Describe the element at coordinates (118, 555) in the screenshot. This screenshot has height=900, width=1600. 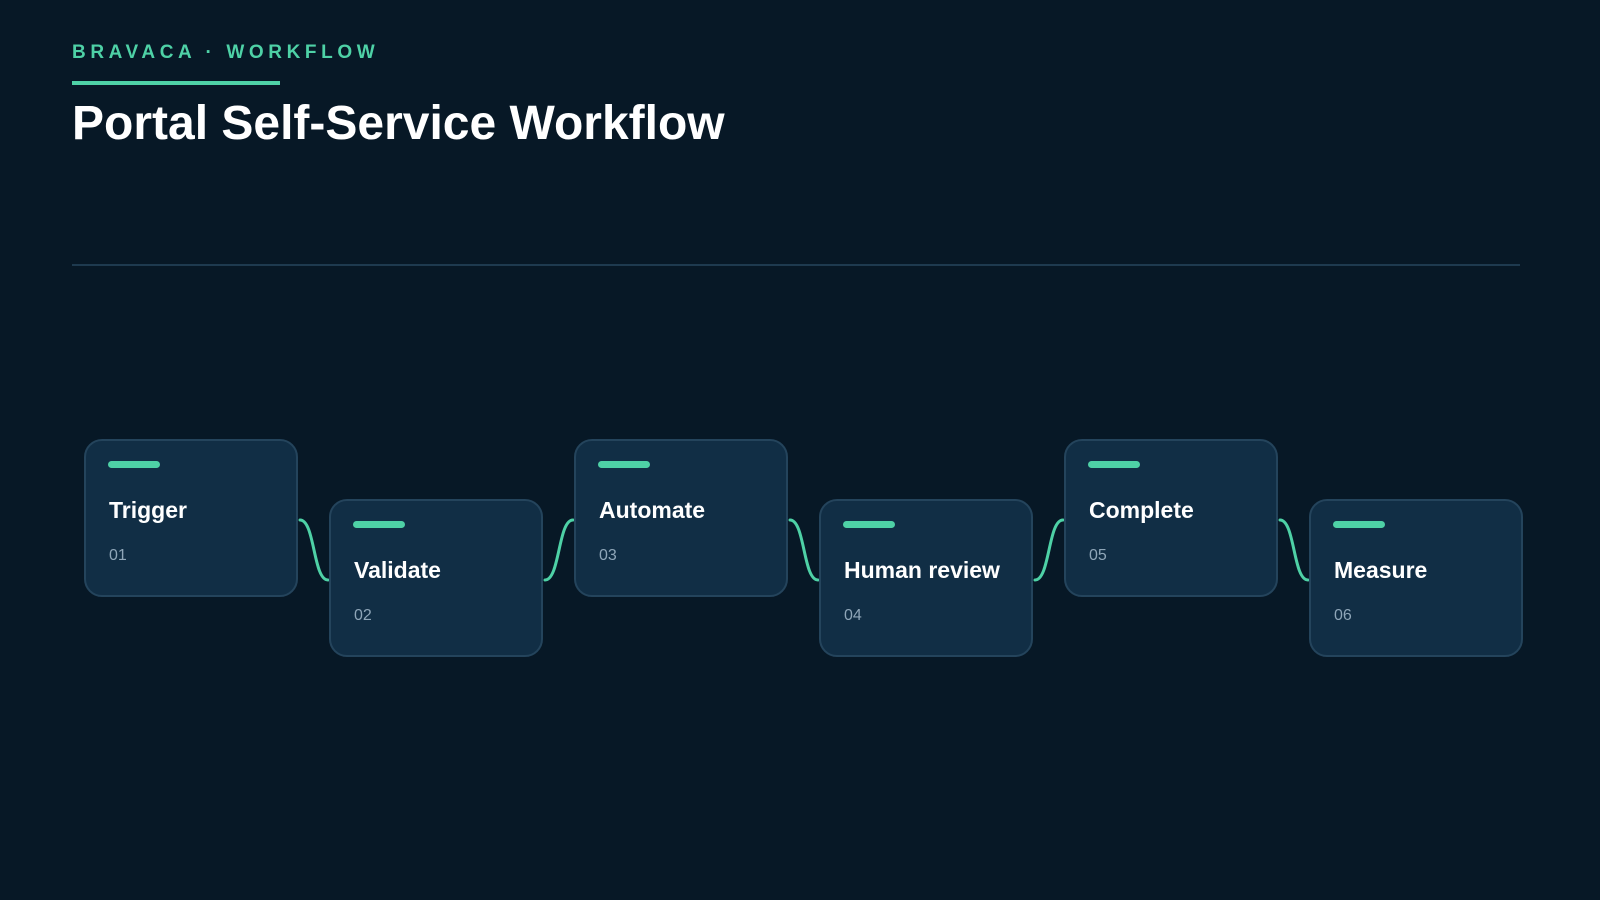
I see `step-number: 01` at that location.